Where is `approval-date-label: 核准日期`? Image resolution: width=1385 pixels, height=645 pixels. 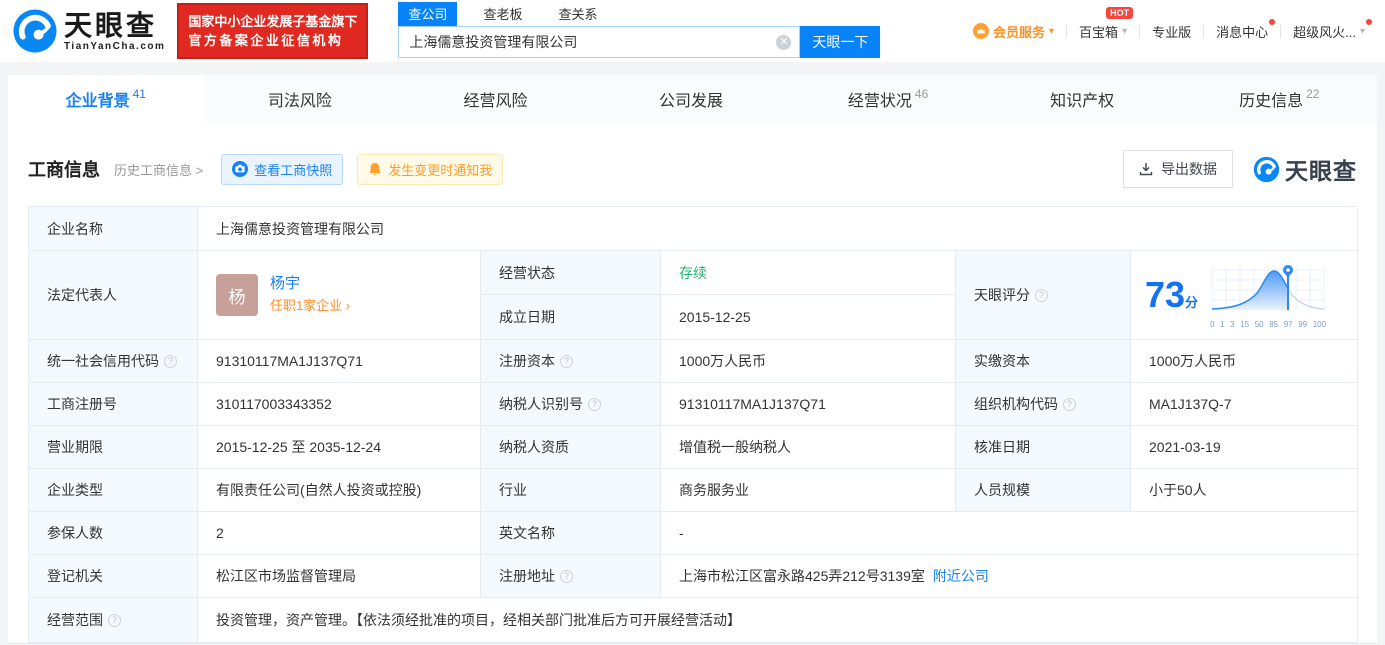 approval-date-label: 核准日期 is located at coordinates (1043, 447).